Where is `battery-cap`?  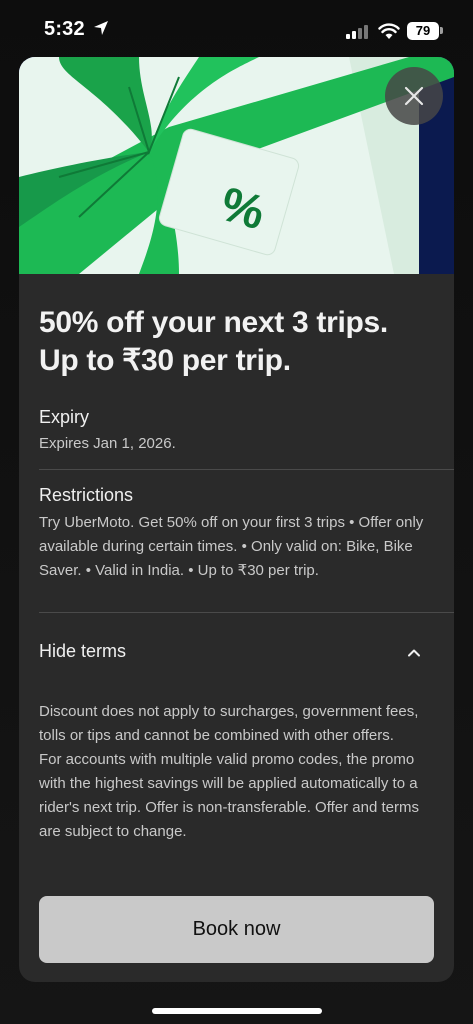
battery-cap is located at coordinates (441, 30).